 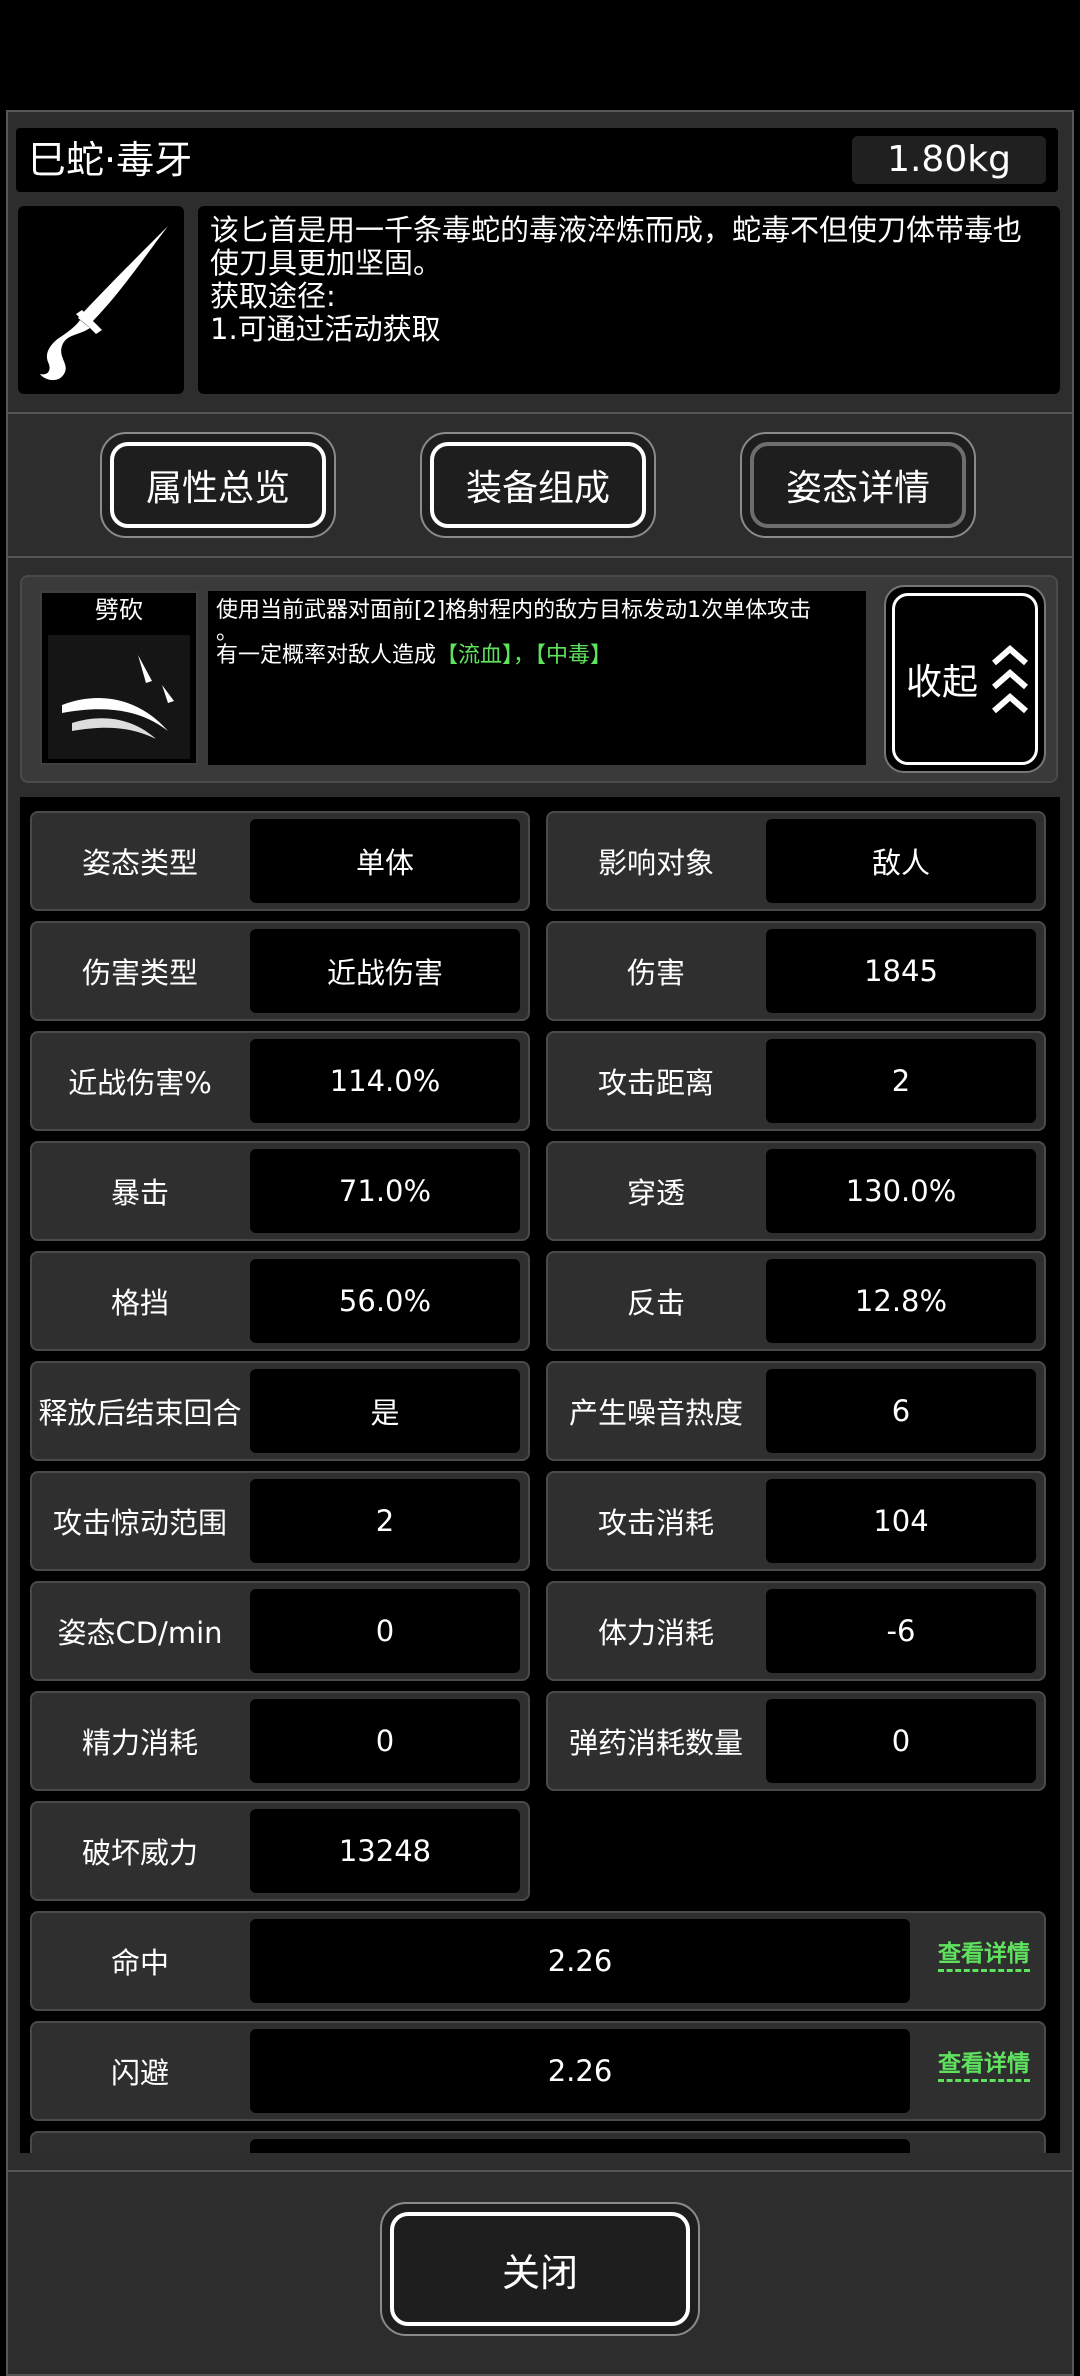 I want to click on title-bar: 巳蛇·毒牙 1.80kg, so click(x=537, y=160).